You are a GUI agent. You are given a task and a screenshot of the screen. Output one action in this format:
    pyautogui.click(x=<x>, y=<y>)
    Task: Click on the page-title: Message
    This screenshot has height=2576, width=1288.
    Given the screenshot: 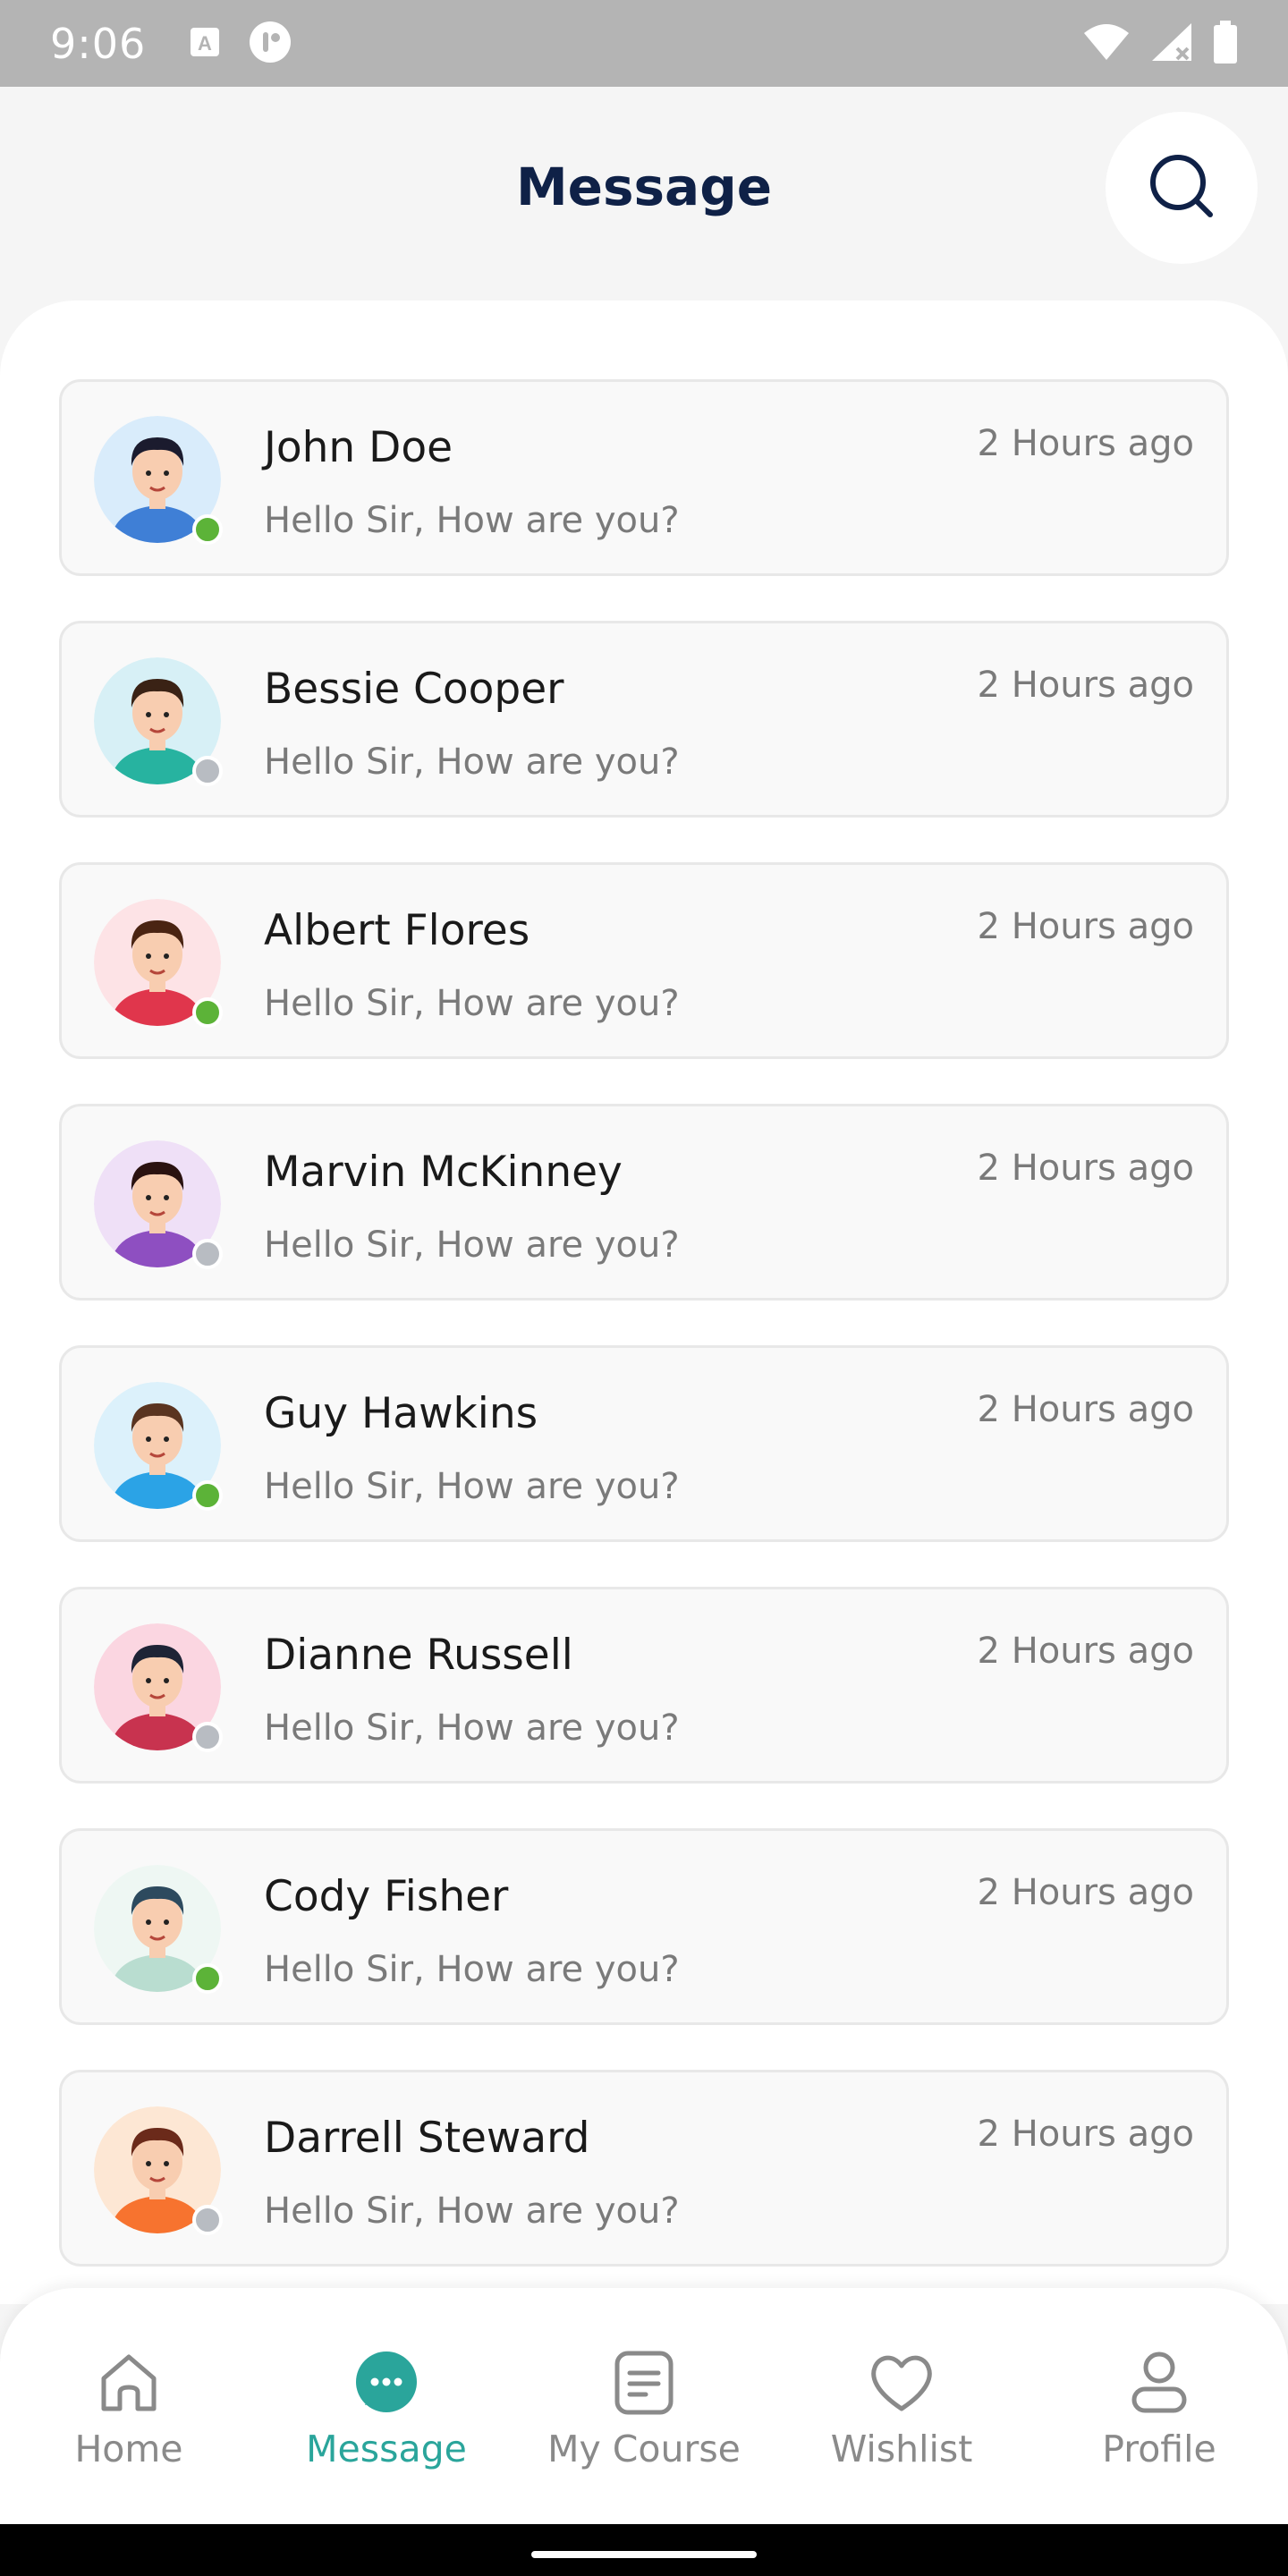 What is the action you would take?
    pyautogui.click(x=644, y=187)
    